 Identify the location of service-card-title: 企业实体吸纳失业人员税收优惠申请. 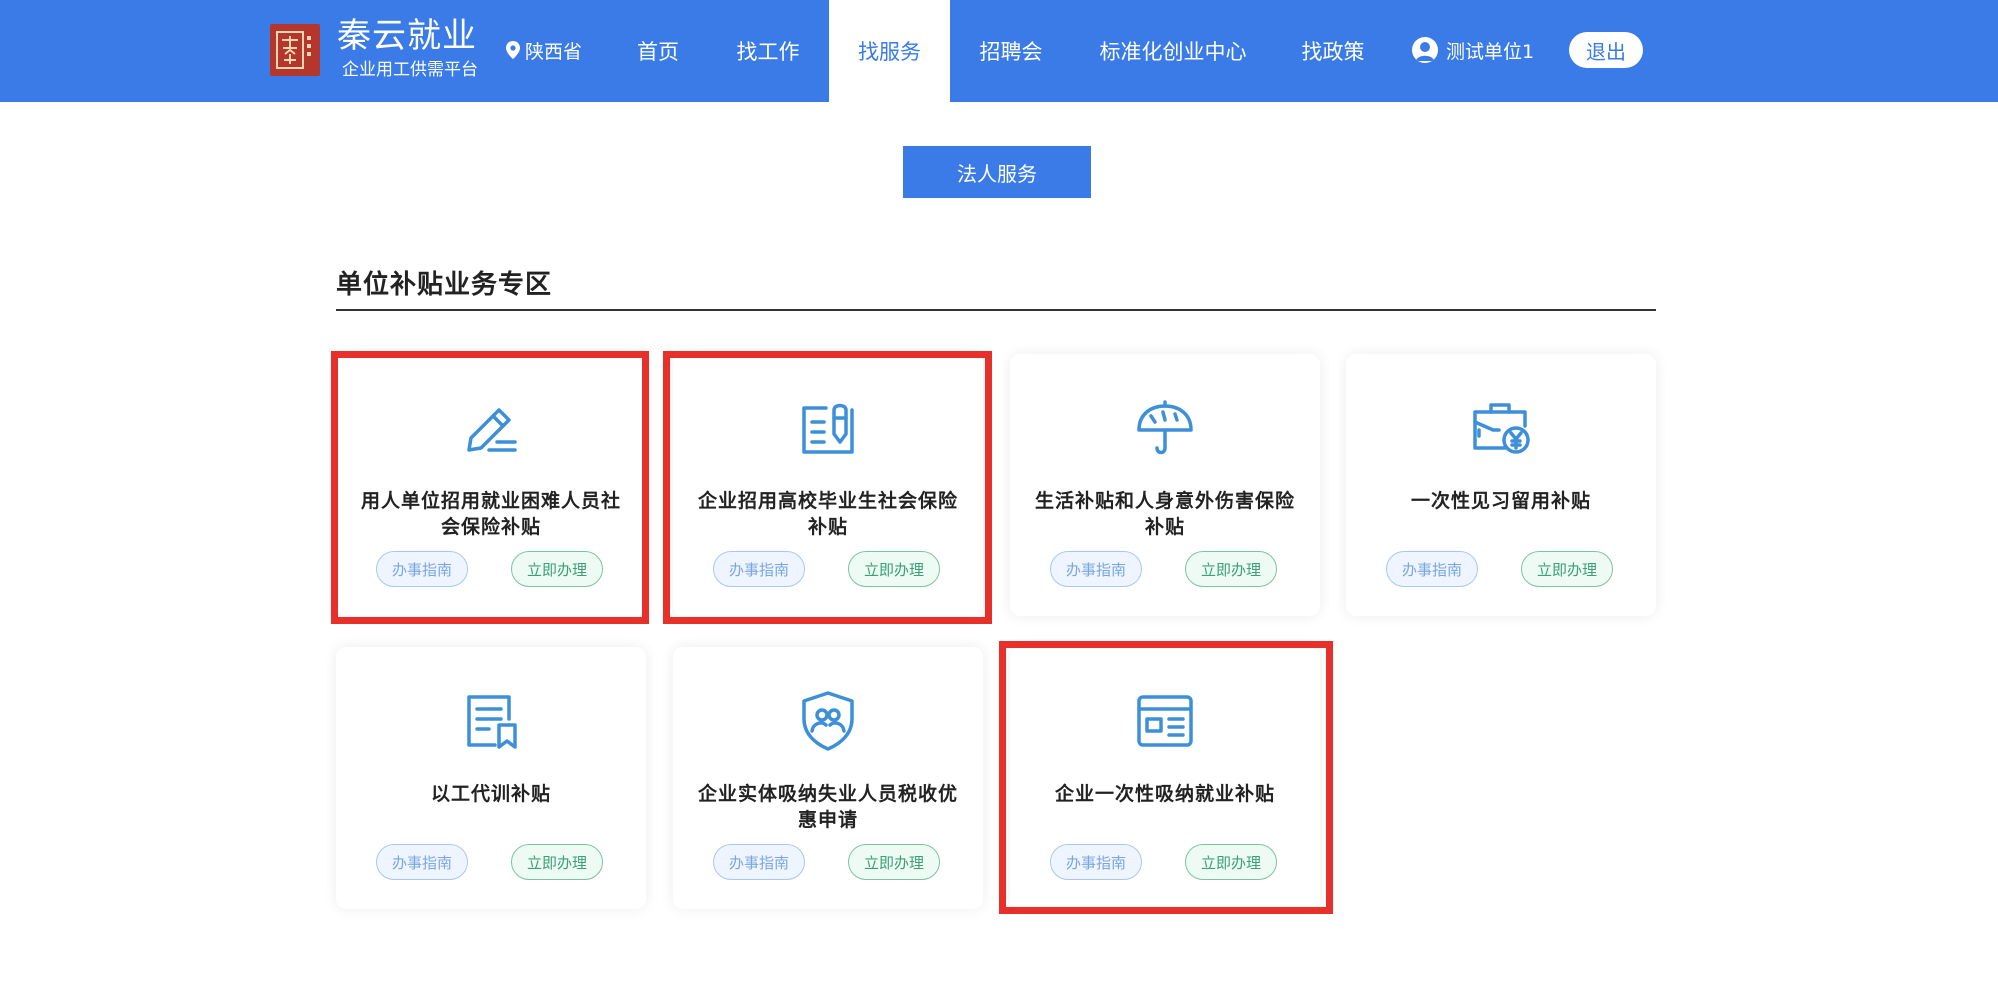
(827, 807).